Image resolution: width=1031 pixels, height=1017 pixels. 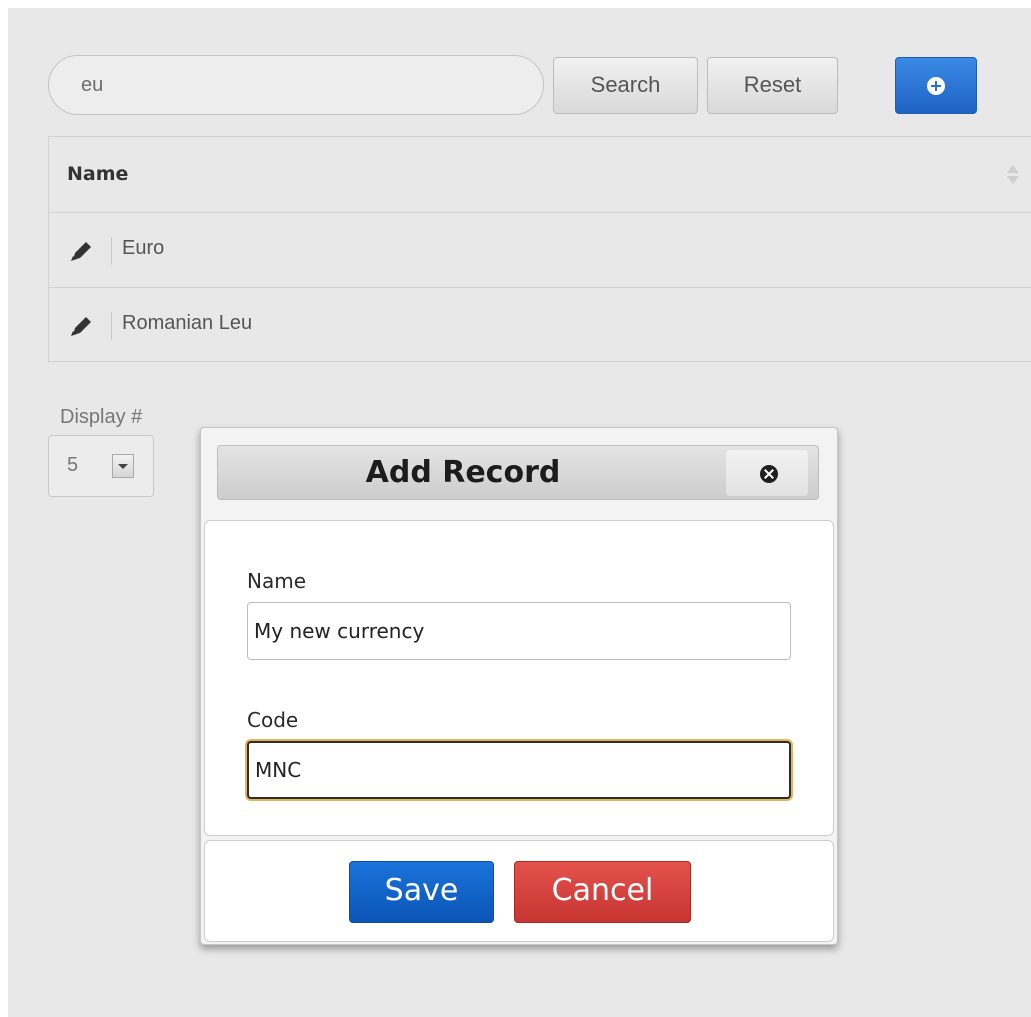 What do you see at coordinates (73, 465) in the screenshot?
I see `page-size-value: 5` at bounding box center [73, 465].